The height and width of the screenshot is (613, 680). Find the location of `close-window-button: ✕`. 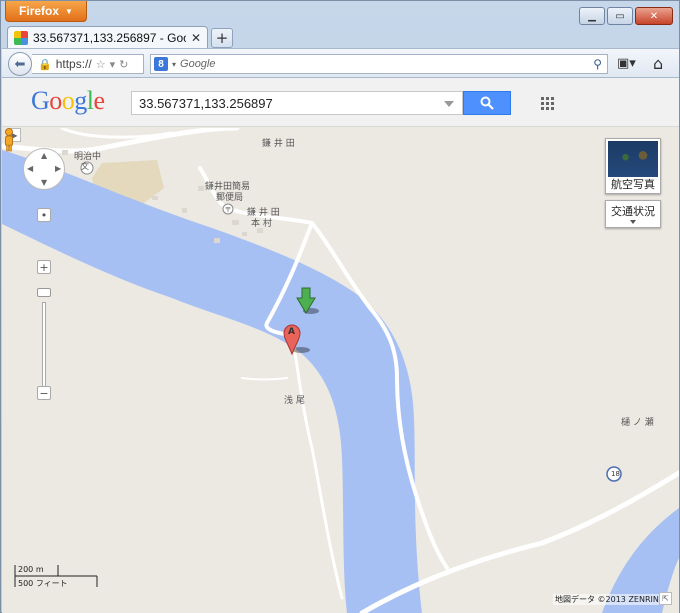

close-window-button: ✕ is located at coordinates (654, 16).